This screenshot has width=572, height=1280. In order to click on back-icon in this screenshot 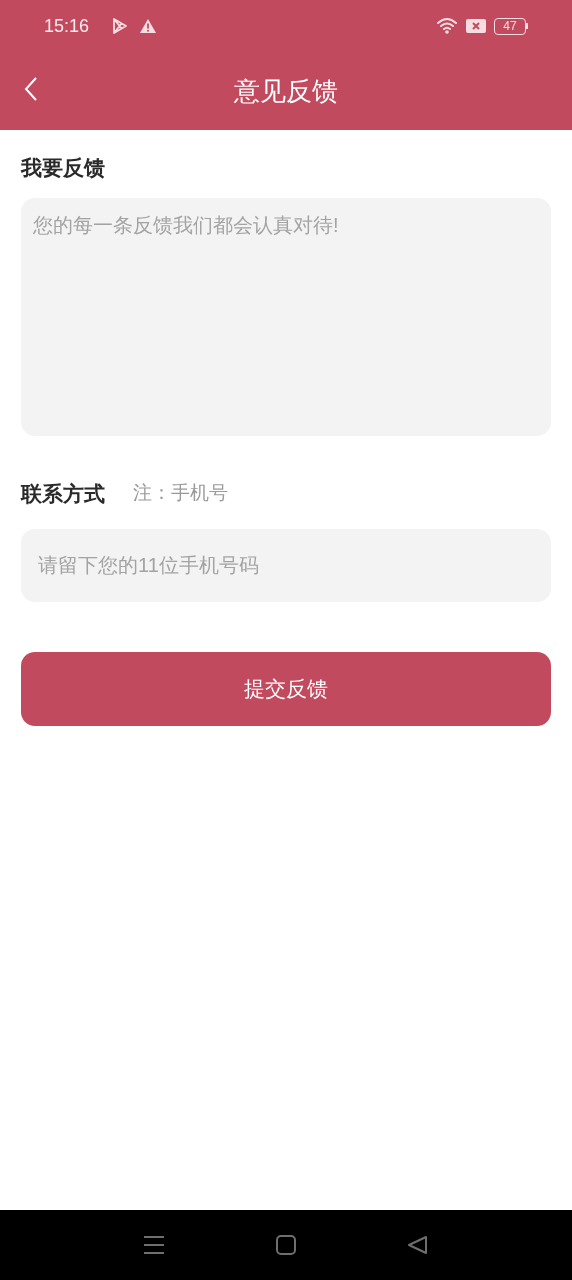, I will do `click(31, 89)`.